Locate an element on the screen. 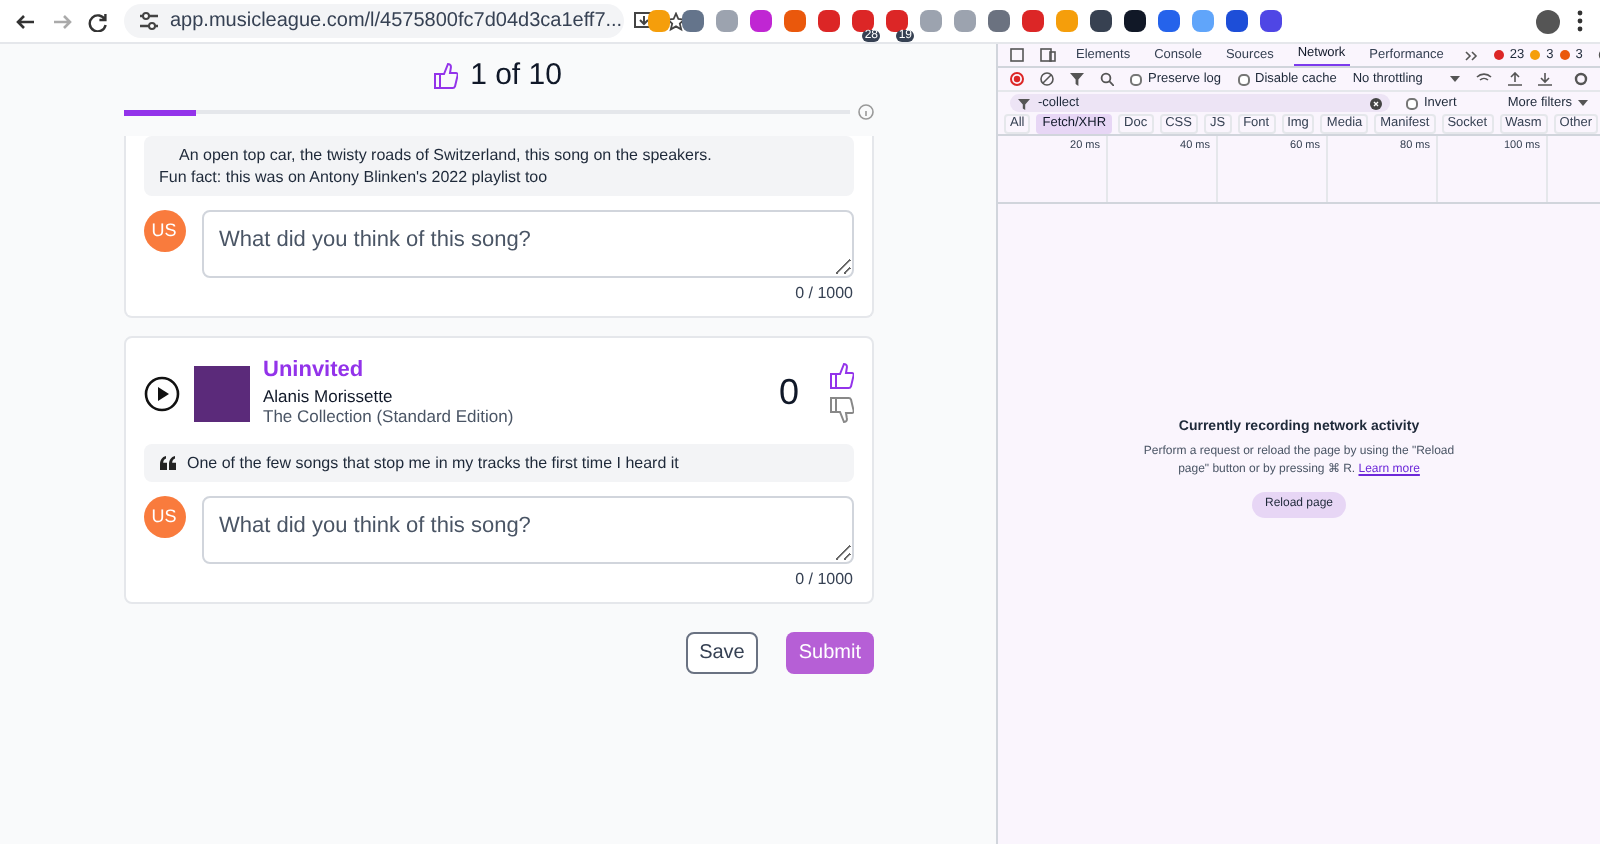 The width and height of the screenshot is (1600, 844). progress-label: 1 of 10 is located at coordinates (516, 75).